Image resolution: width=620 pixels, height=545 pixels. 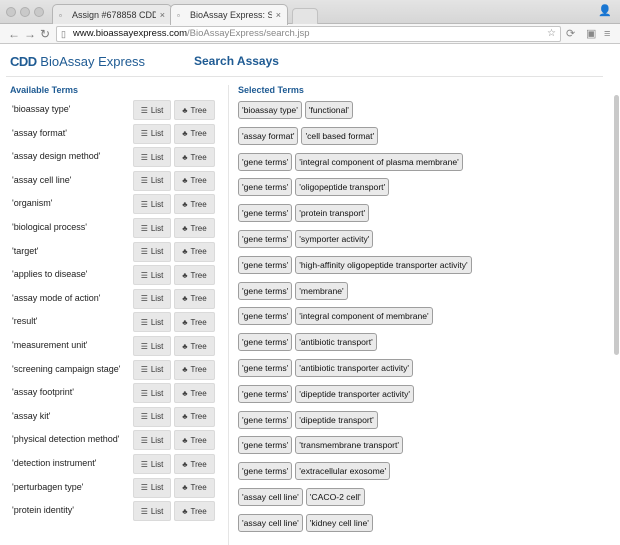 What do you see at coordinates (30, 34) in the screenshot?
I see `forward-arrow-icon: →` at bounding box center [30, 34].